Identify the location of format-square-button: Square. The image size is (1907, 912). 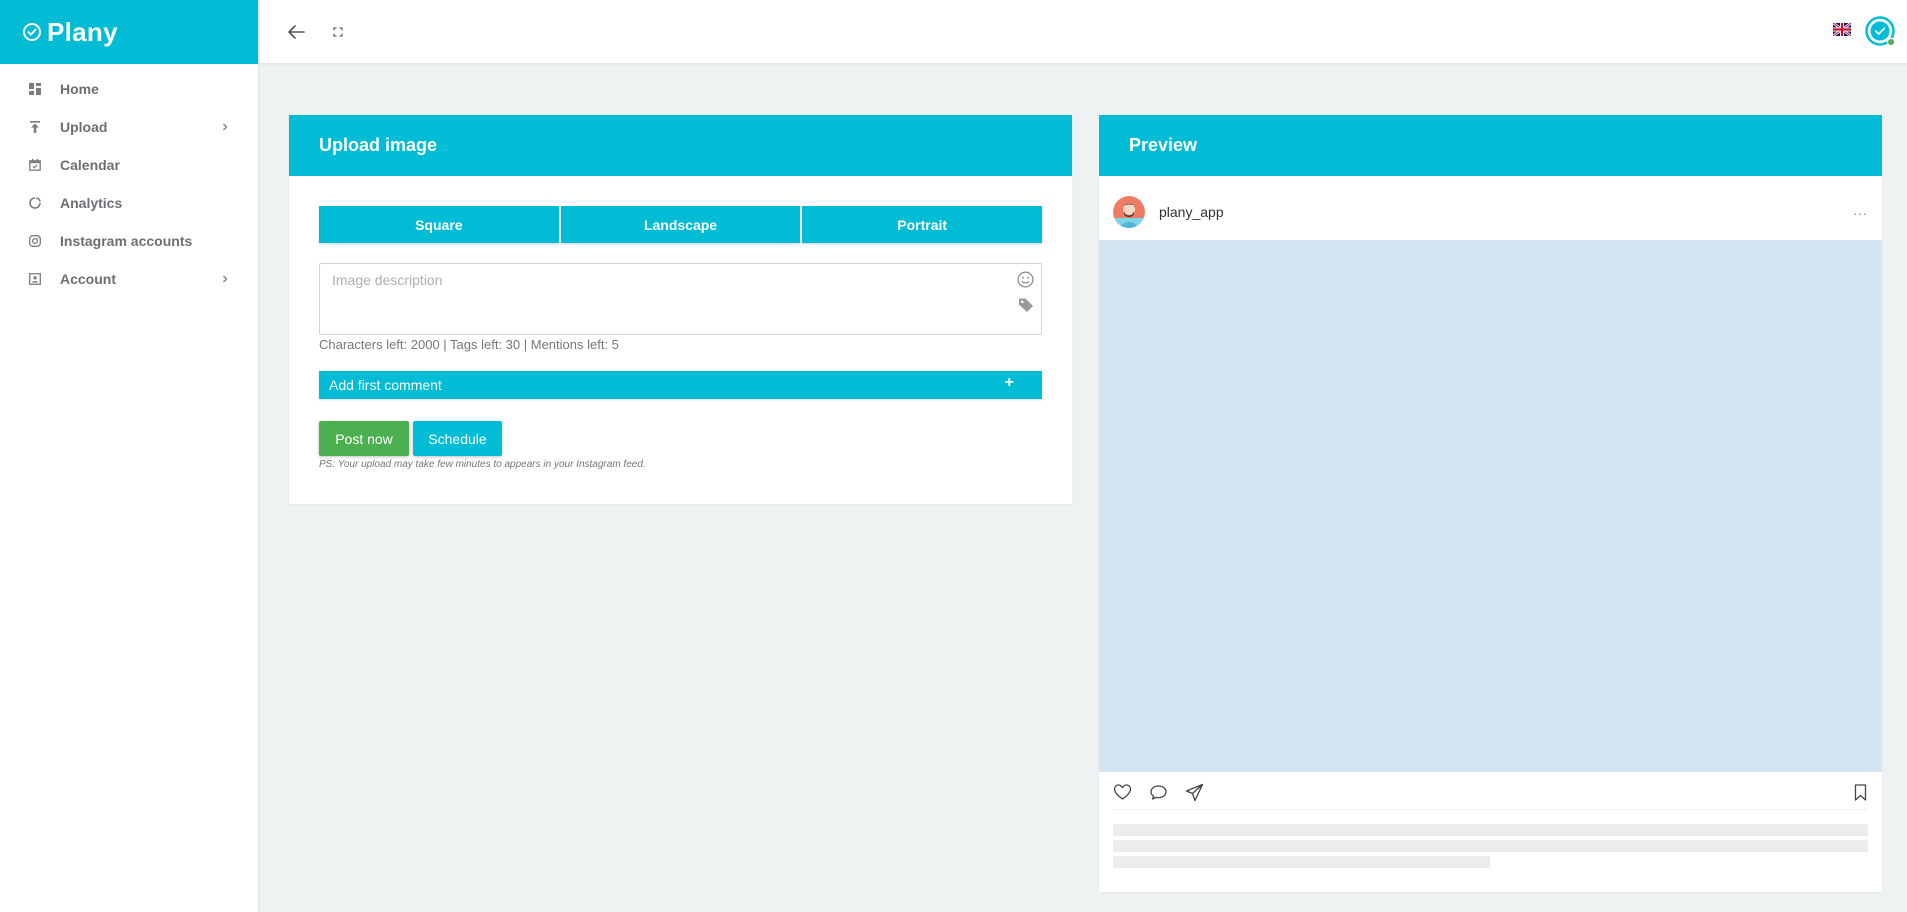
(439, 224).